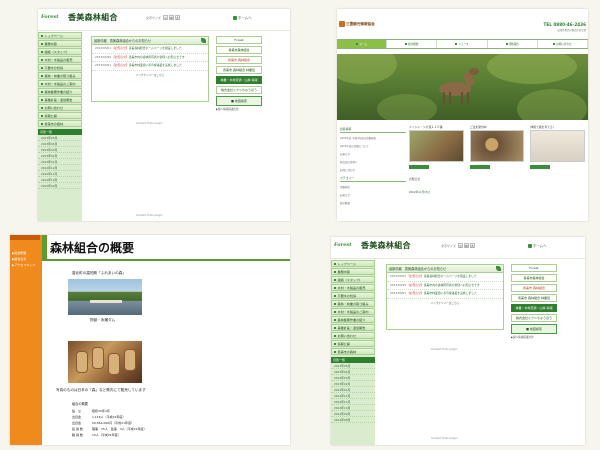 This screenshot has width=600, height=450. I want to click on home-icon, so click(530, 245).